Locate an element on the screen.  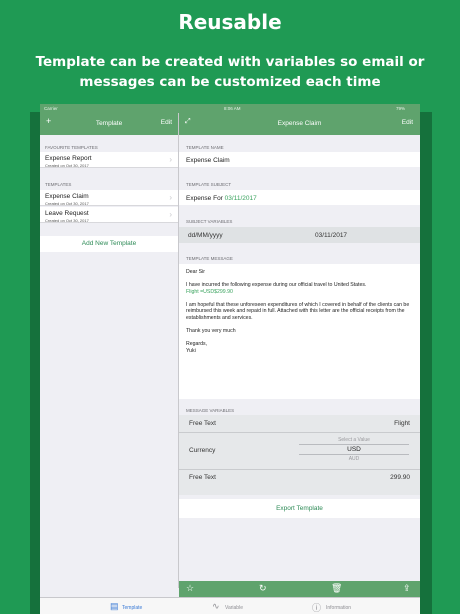
currency-picker: Select a Value USD AUD is located at coordinates (354, 452).